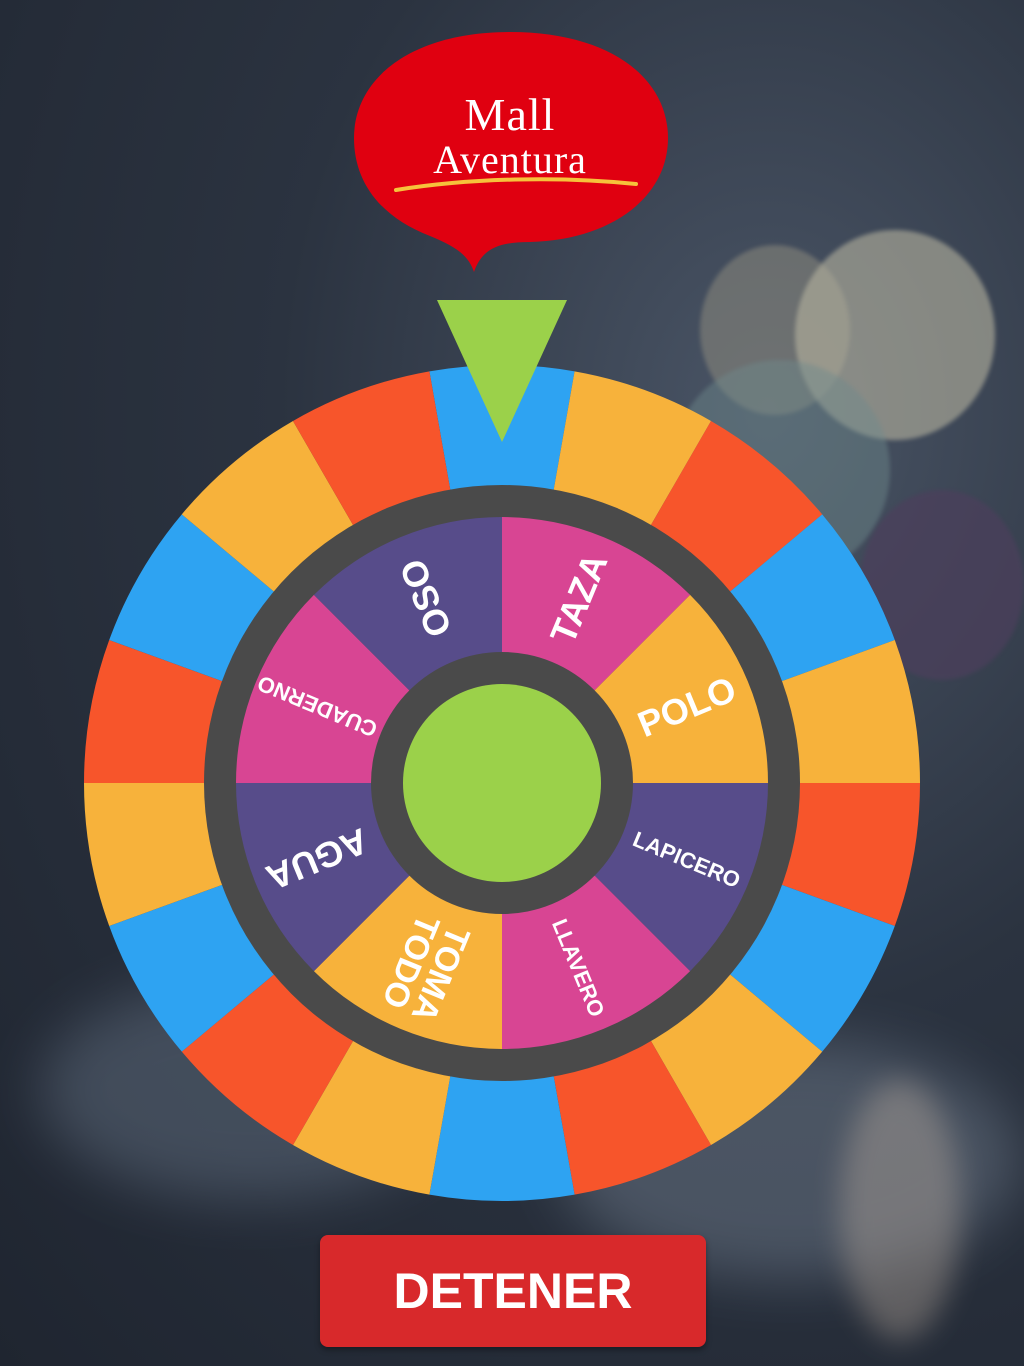 Image resolution: width=1024 pixels, height=1366 pixels. Describe the element at coordinates (513, 1291) in the screenshot. I see `stop-button: DETENER` at that location.